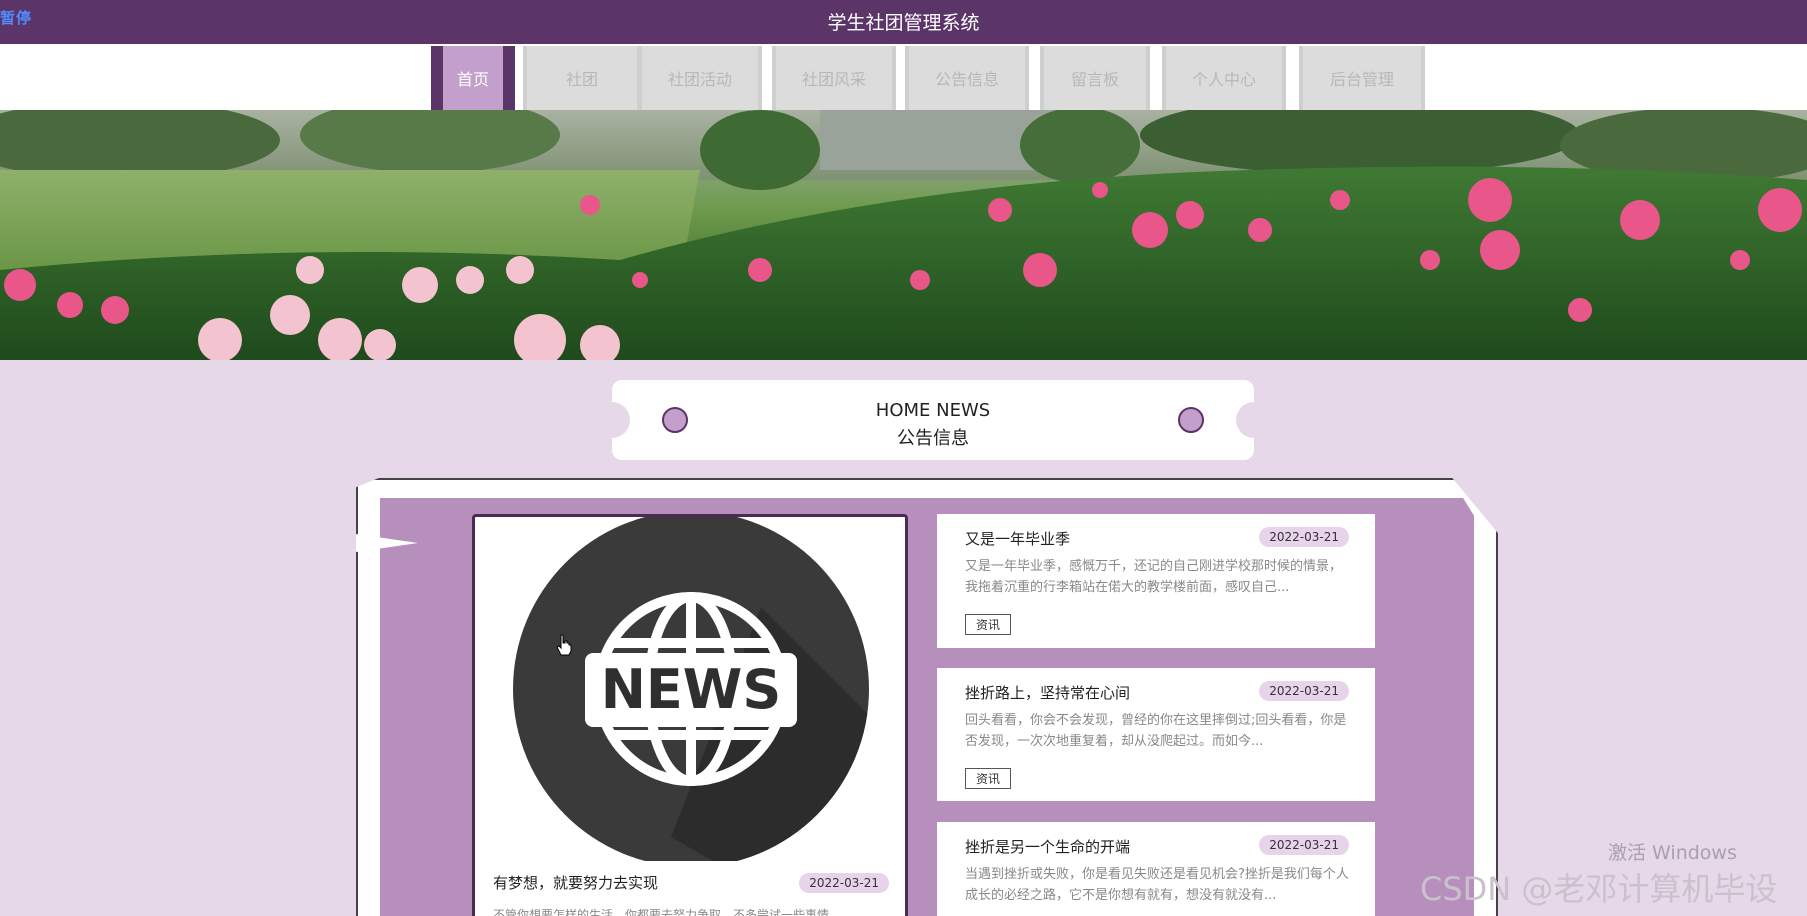  I want to click on nav-item-home: 首页, so click(473, 78).